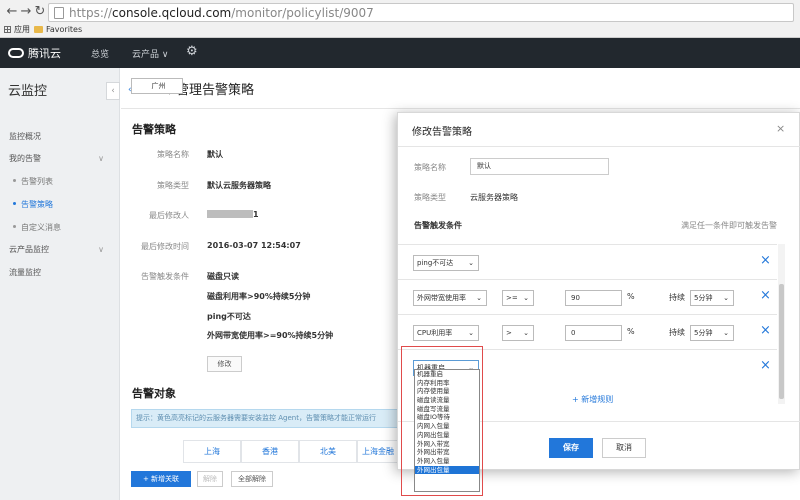 The height and width of the screenshot is (500, 800). Describe the element at coordinates (446, 263) in the screenshot. I see `metric-select: ping不可达 ⌄` at that location.